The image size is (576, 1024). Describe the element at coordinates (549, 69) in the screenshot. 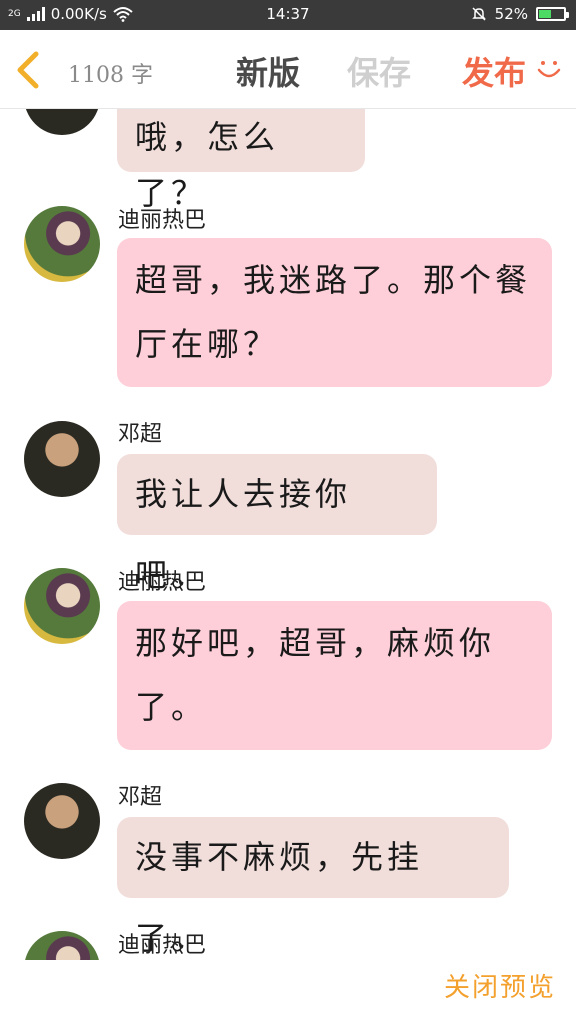

I see `smile-icon` at that location.